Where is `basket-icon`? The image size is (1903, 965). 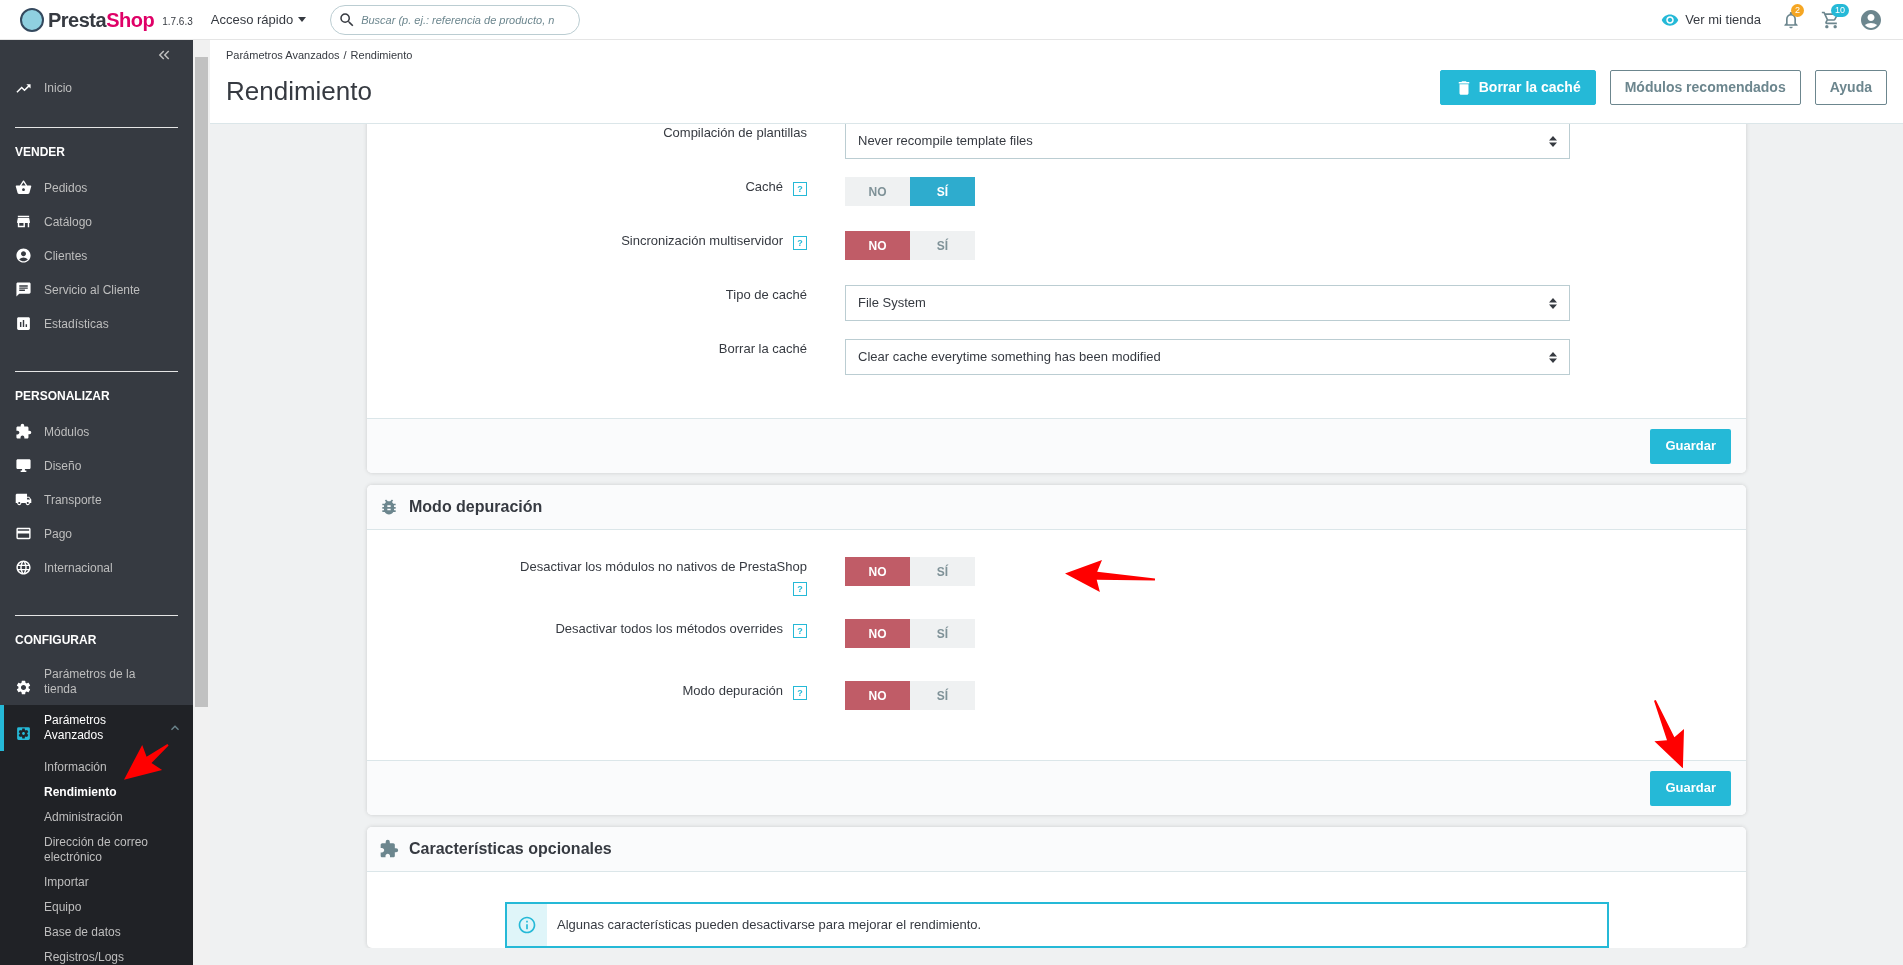
basket-icon is located at coordinates (23, 187).